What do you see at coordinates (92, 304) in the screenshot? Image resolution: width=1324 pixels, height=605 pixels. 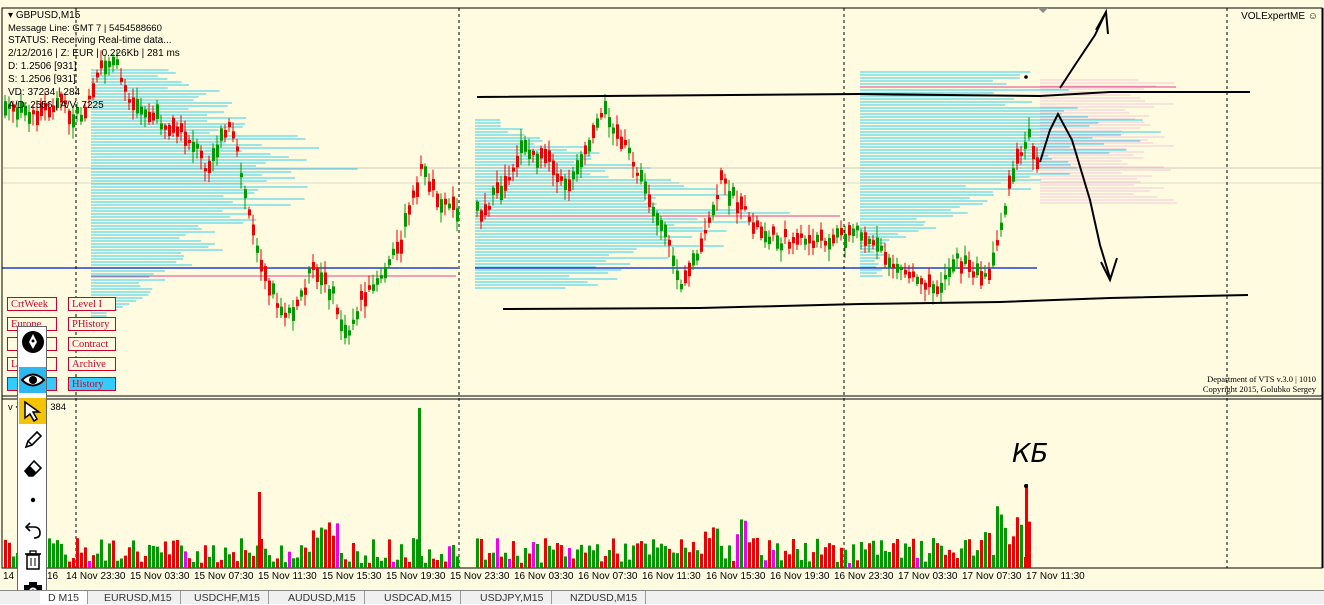 I see `level-i-button: Level I` at bounding box center [92, 304].